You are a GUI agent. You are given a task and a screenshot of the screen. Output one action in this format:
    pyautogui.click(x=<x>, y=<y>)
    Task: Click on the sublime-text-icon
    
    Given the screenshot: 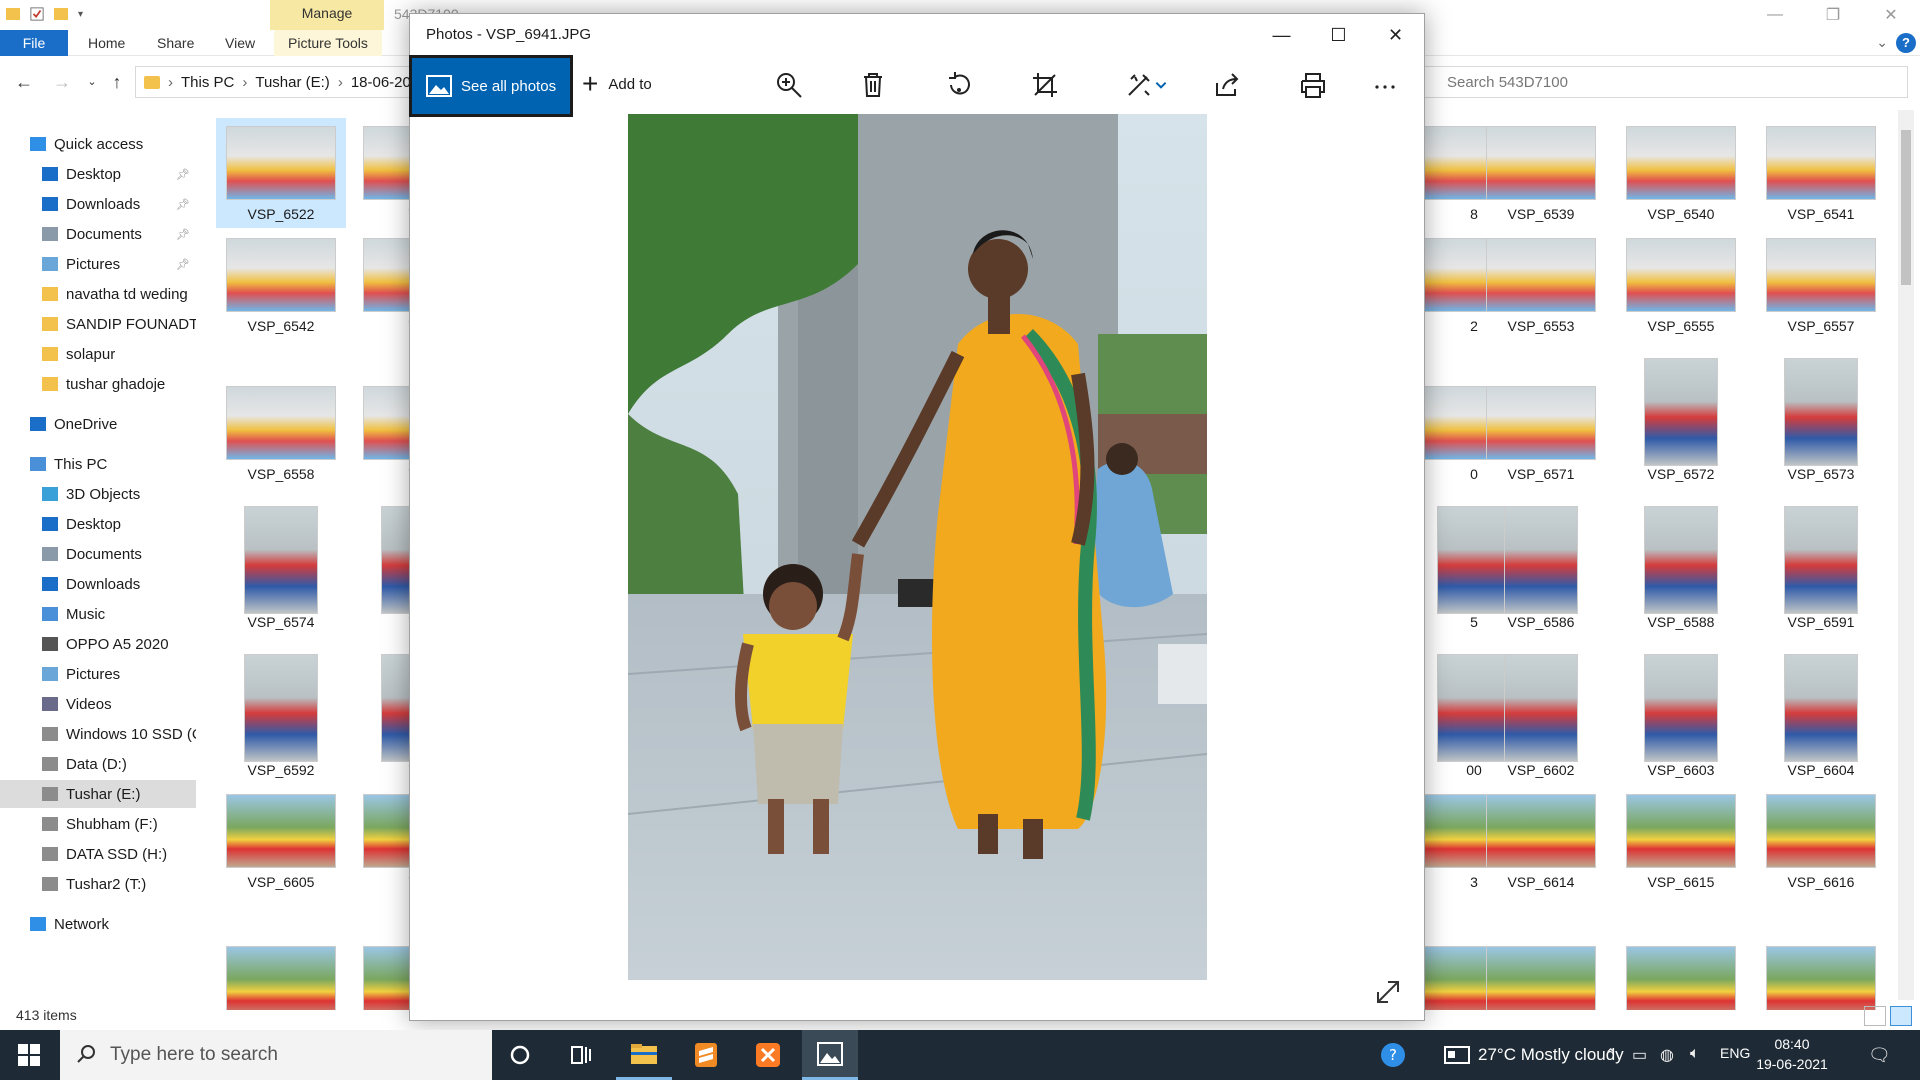 What is the action you would take?
    pyautogui.click(x=706, y=1055)
    